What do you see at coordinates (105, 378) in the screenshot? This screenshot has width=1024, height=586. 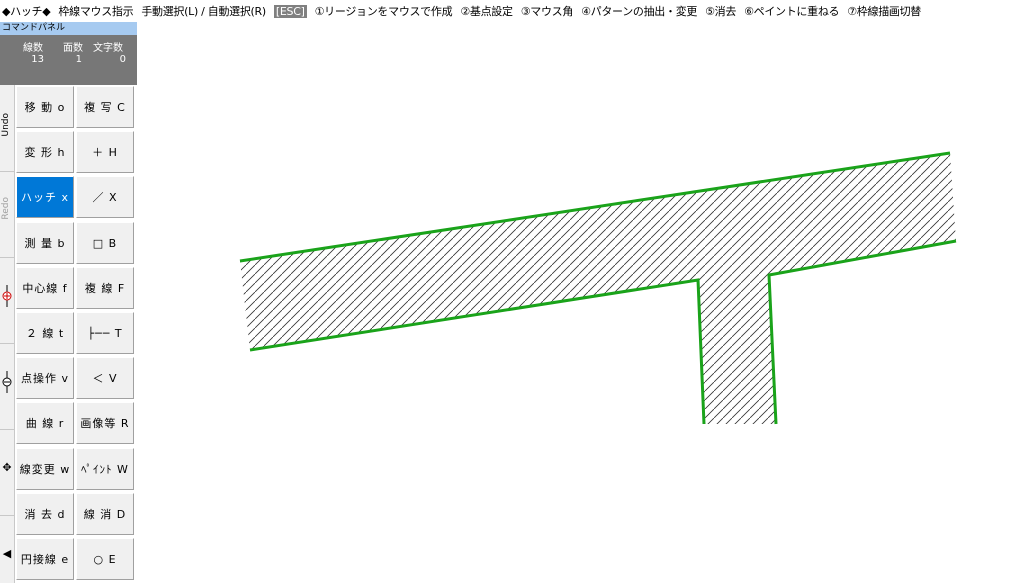 I see `command-button-right-6: ＜ V` at bounding box center [105, 378].